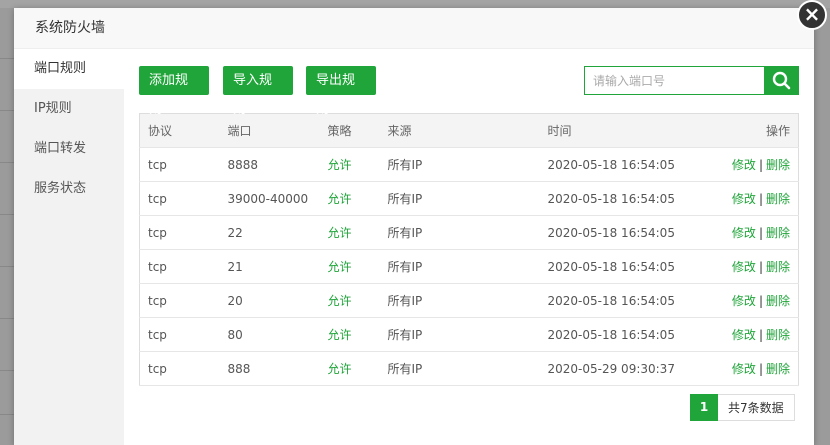  I want to click on column-header-source: 来源, so click(459, 130).